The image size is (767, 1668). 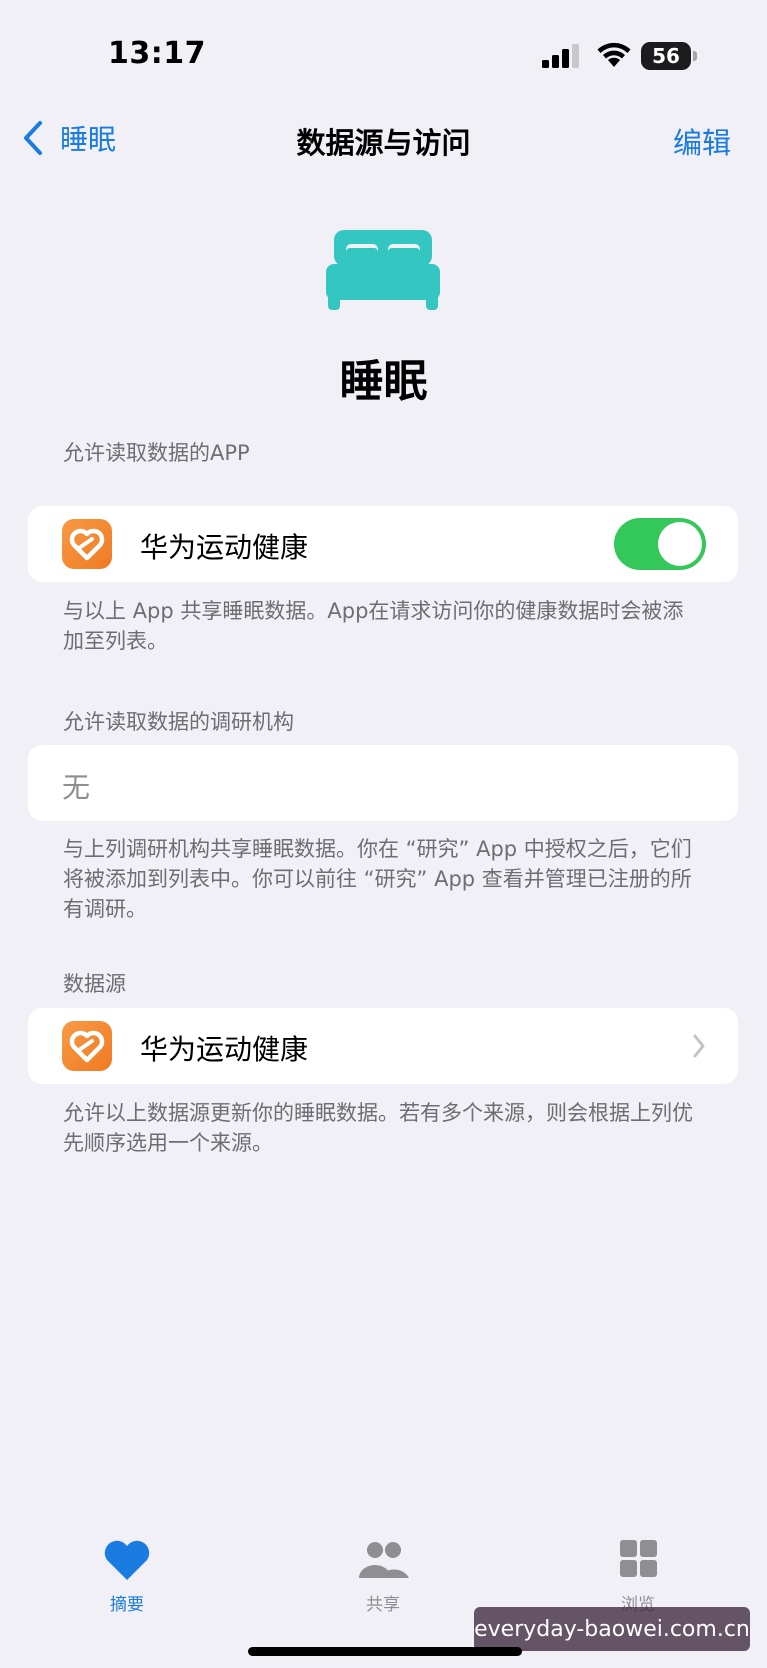 I want to click on watermark: everyday-baowei.com.cn, so click(x=612, y=1629).